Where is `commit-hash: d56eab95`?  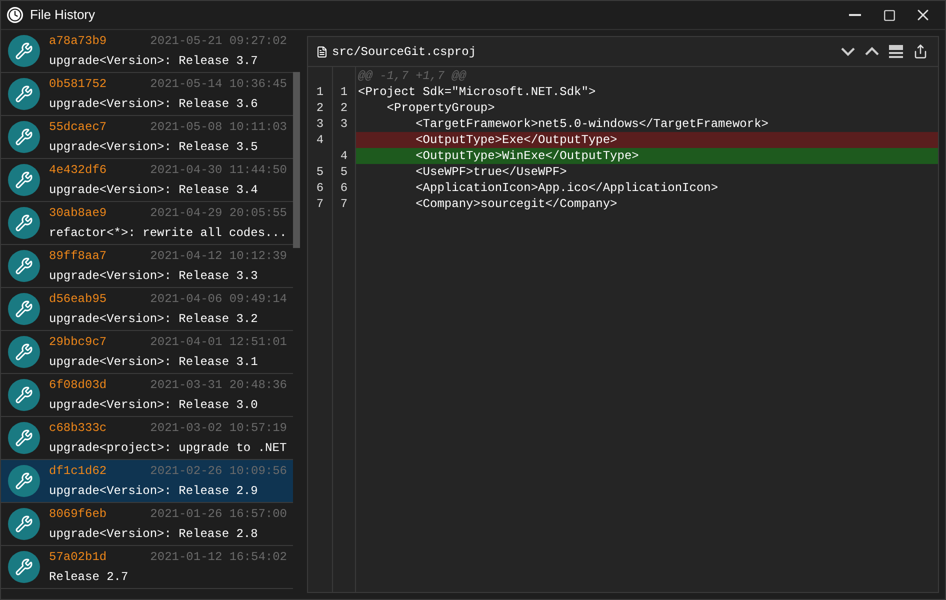
commit-hash: d56eab95 is located at coordinates (78, 299).